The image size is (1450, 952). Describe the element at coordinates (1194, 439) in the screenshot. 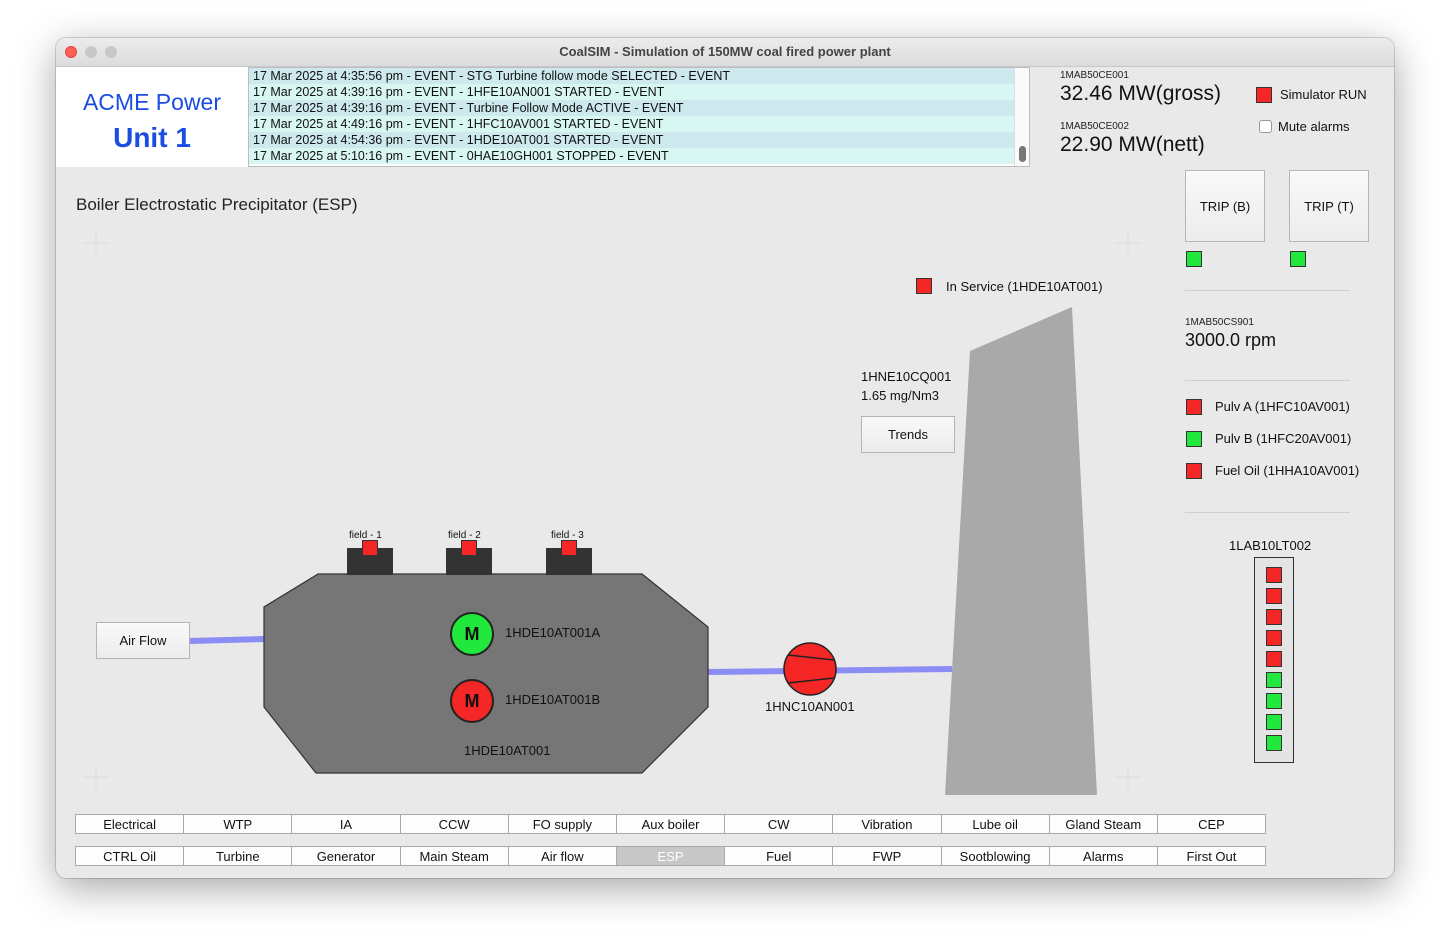

I see `pulv-b-indicator` at that location.